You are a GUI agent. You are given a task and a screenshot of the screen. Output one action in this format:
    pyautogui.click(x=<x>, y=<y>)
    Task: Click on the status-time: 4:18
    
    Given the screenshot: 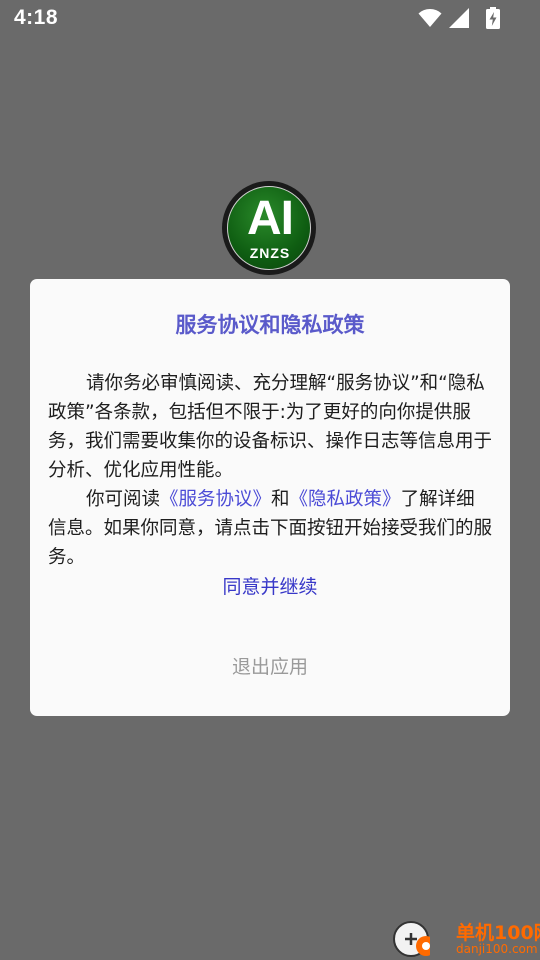 What is the action you would take?
    pyautogui.click(x=36, y=17)
    